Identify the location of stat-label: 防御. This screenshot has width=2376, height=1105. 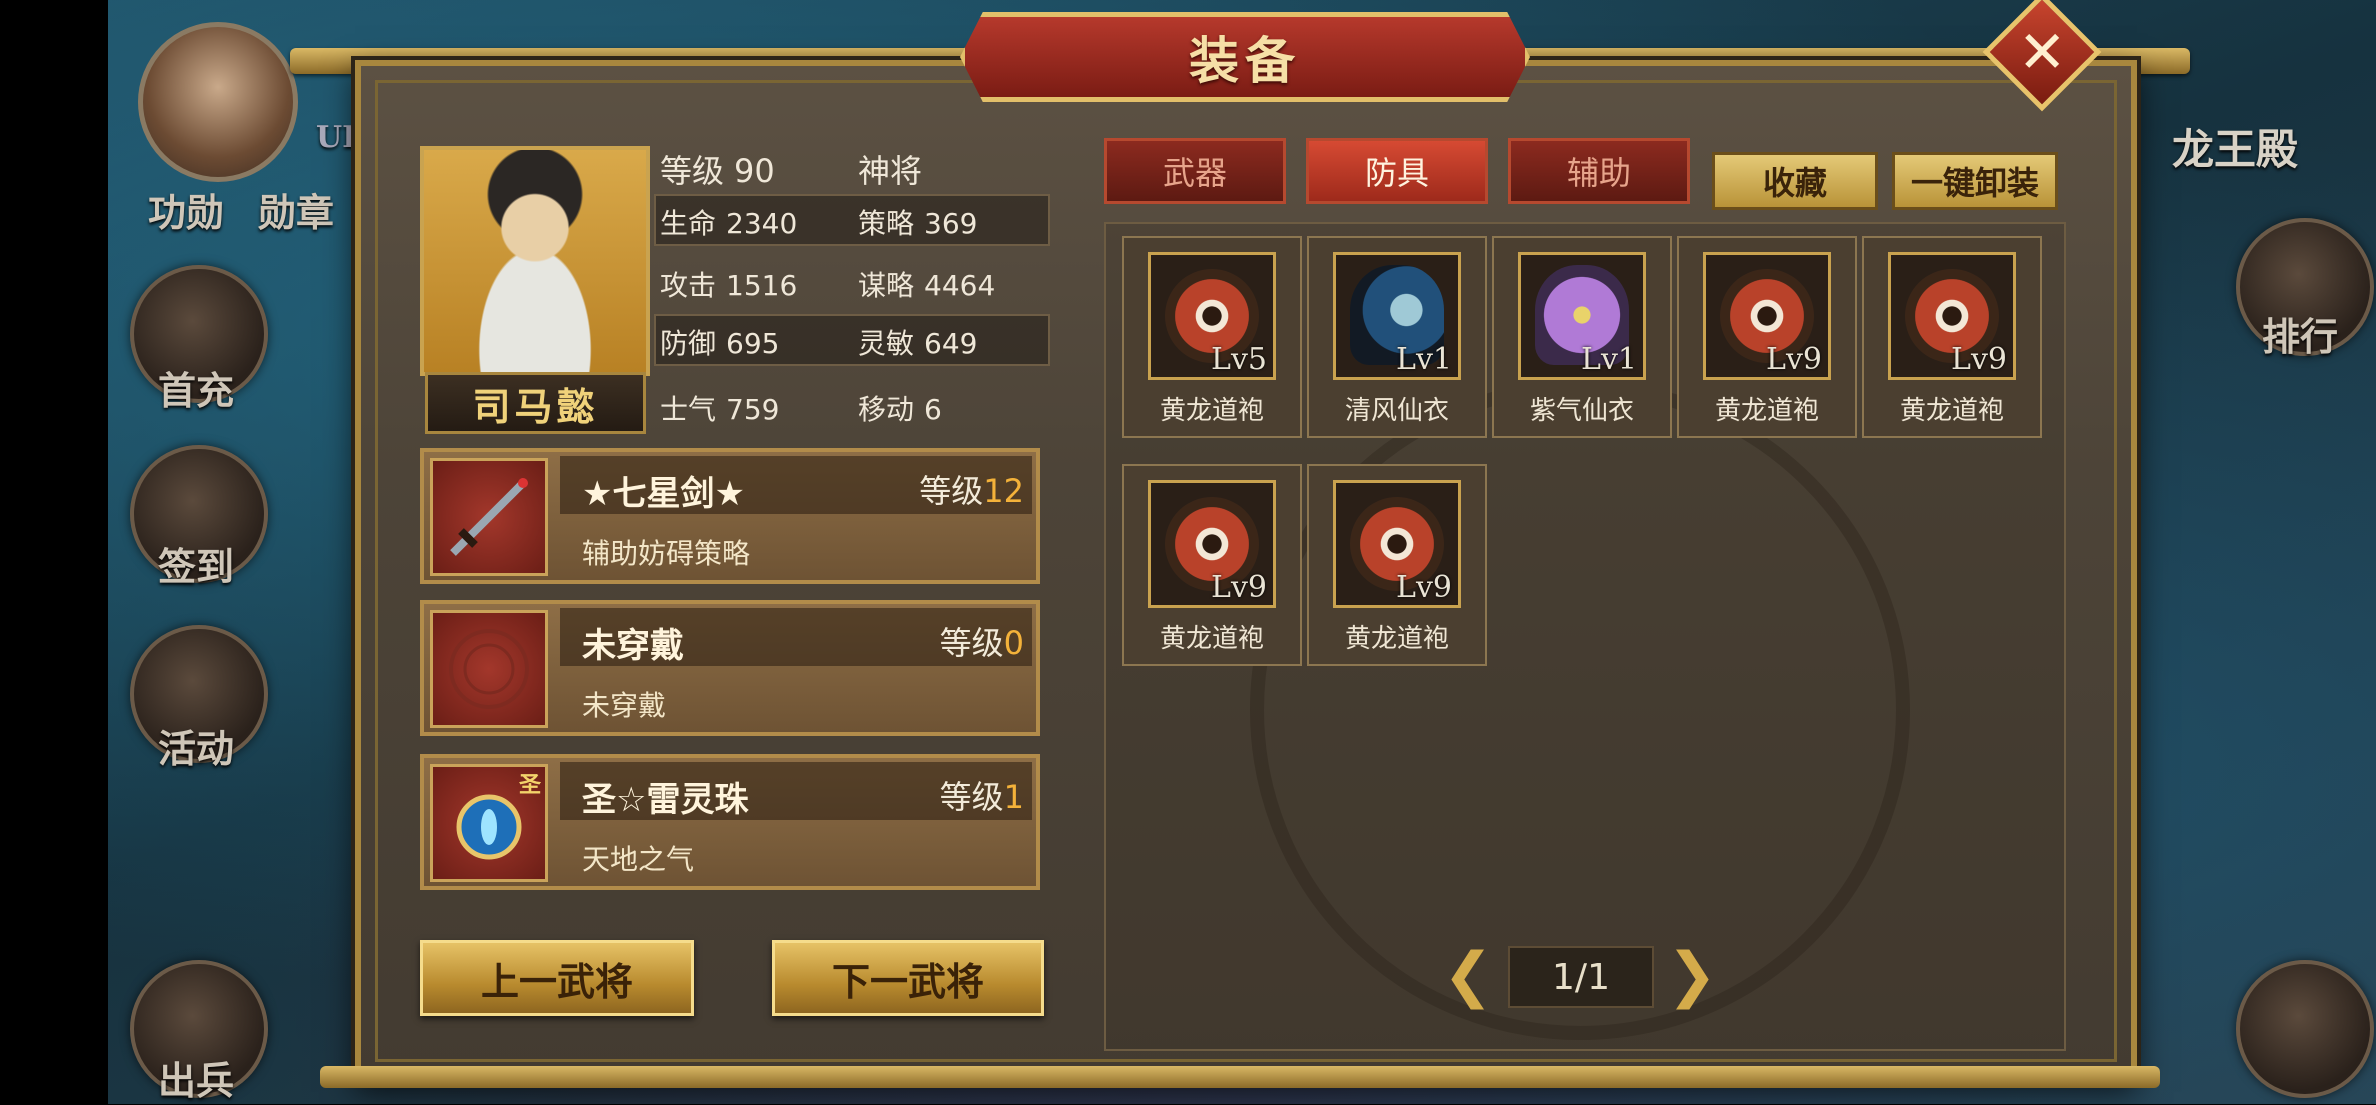
(688, 343).